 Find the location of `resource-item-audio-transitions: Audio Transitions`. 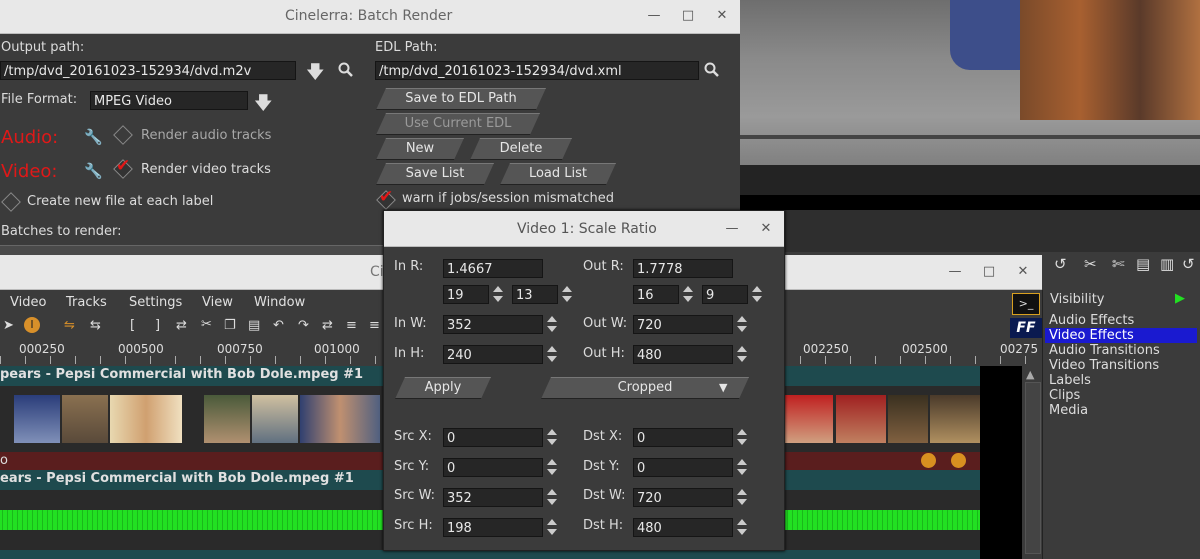

resource-item-audio-transitions: Audio Transitions is located at coordinates (1104, 350).